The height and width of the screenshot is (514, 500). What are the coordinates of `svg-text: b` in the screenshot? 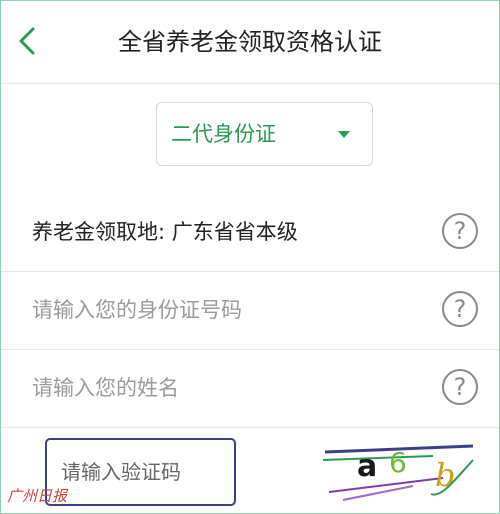 It's located at (445, 475).